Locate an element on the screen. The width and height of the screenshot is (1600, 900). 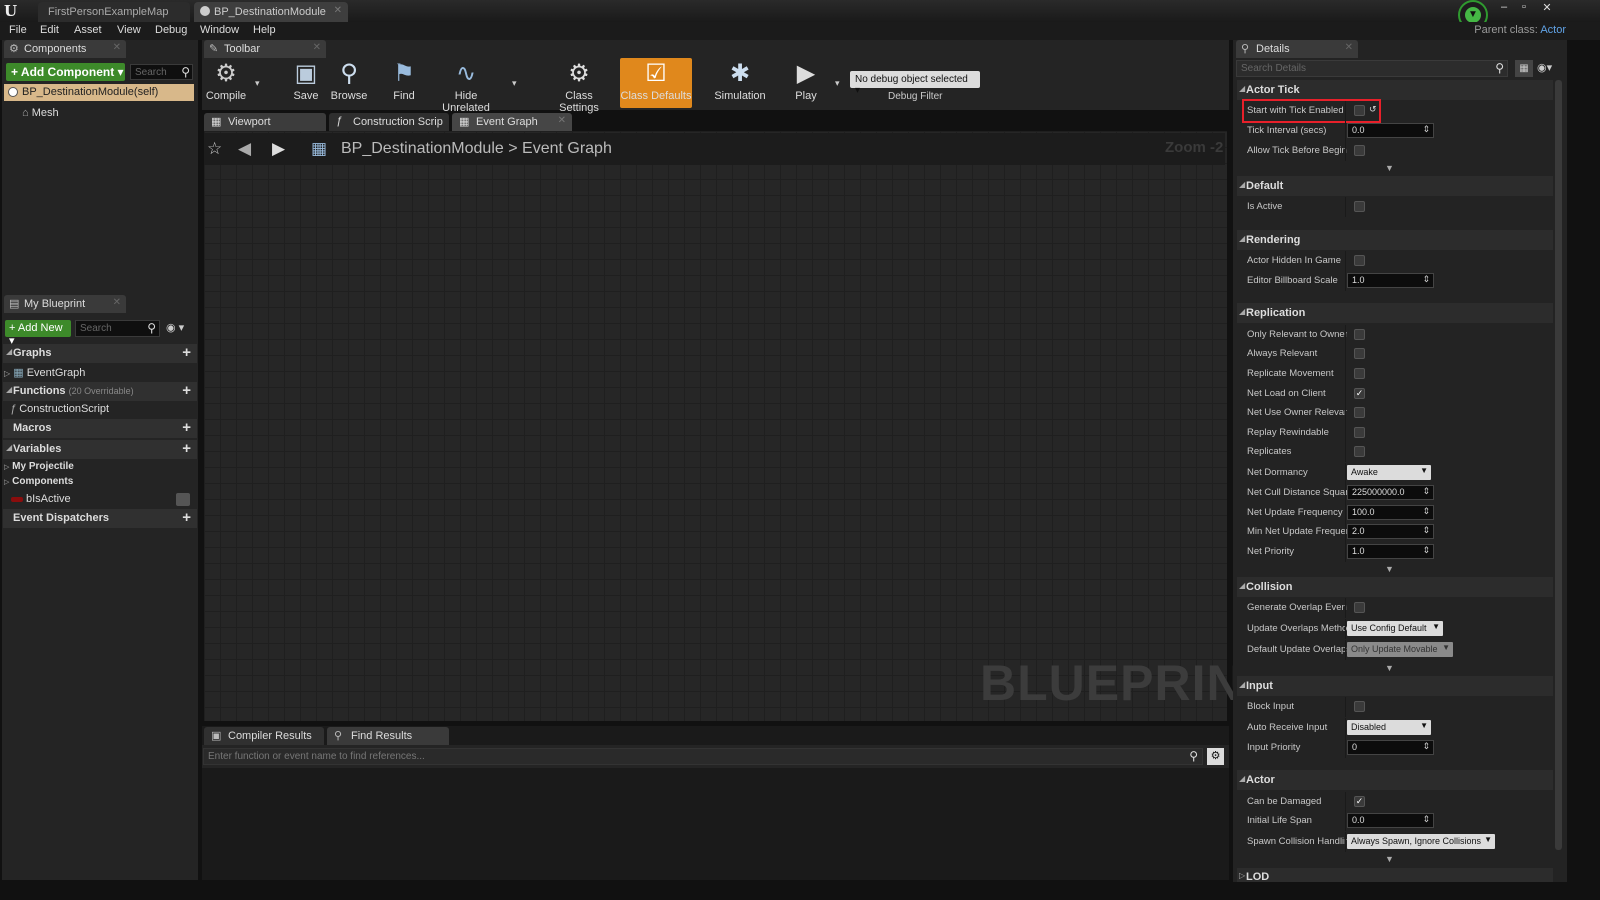
generate-overlap-checkbox is located at coordinates (1359, 607).